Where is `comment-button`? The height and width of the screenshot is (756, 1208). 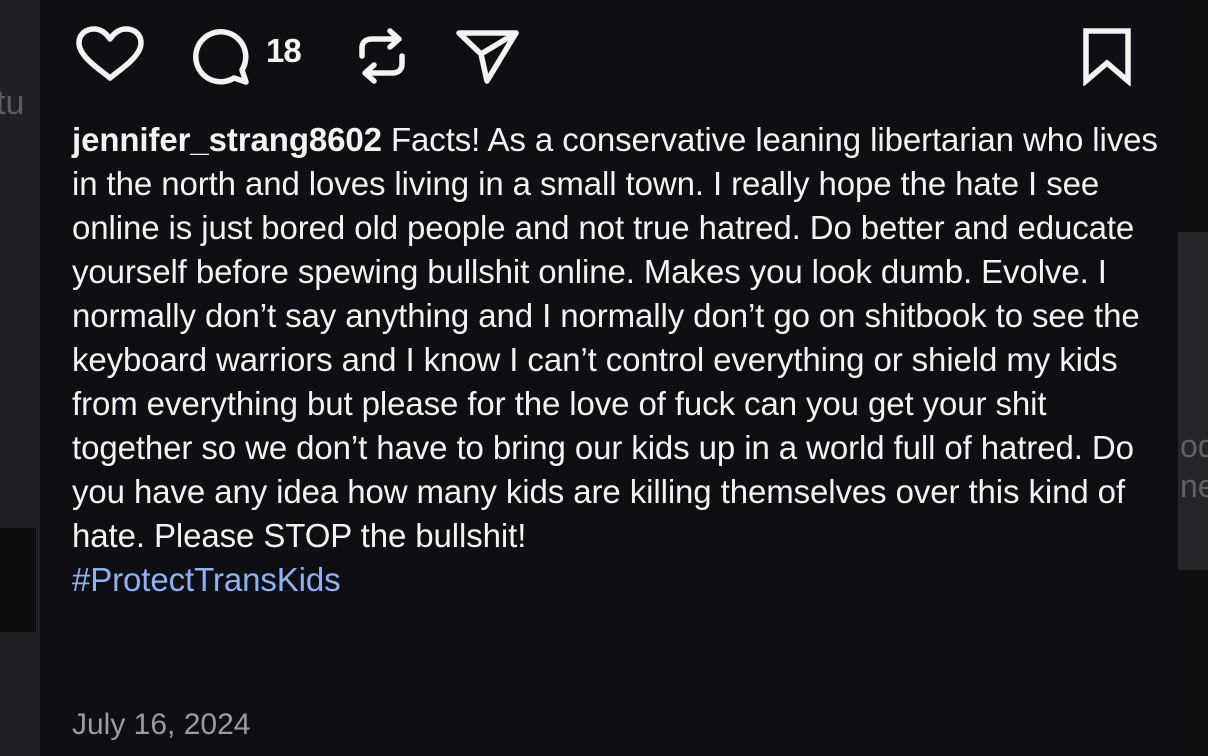
comment-button is located at coordinates (220, 56).